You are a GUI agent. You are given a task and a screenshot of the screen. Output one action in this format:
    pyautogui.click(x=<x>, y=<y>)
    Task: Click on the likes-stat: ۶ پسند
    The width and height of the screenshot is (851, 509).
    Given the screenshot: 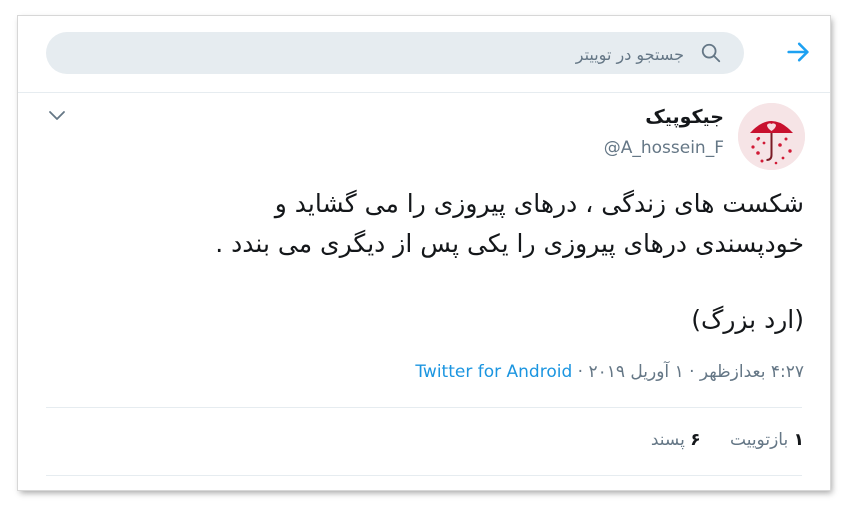 What is the action you would take?
    pyautogui.click(x=676, y=440)
    